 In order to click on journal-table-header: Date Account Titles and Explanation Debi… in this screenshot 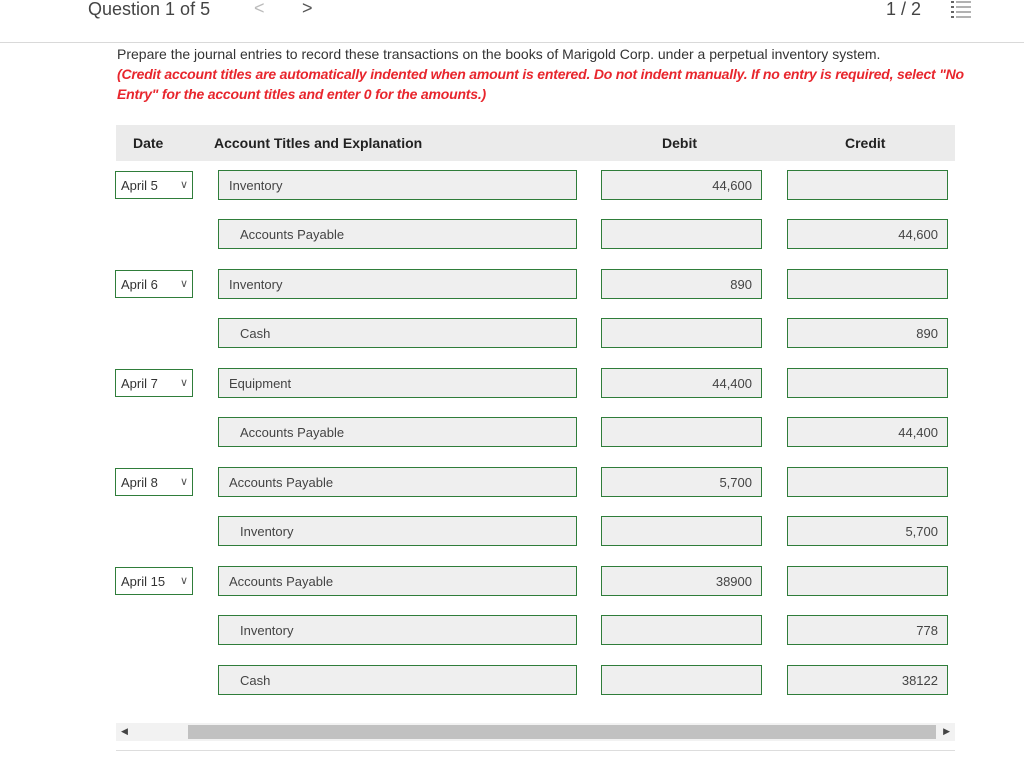, I will do `click(535, 143)`.